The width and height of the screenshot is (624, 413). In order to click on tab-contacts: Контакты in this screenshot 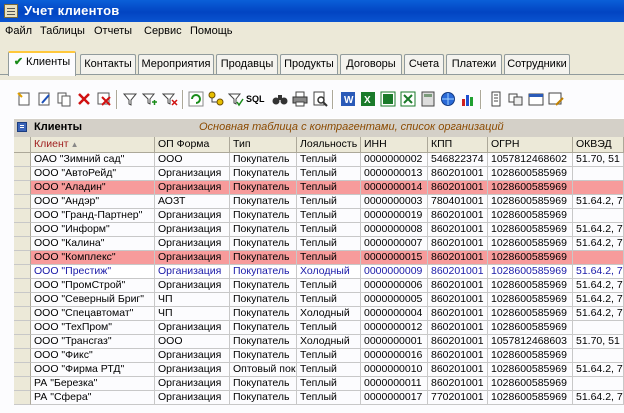, I will do `click(108, 64)`.